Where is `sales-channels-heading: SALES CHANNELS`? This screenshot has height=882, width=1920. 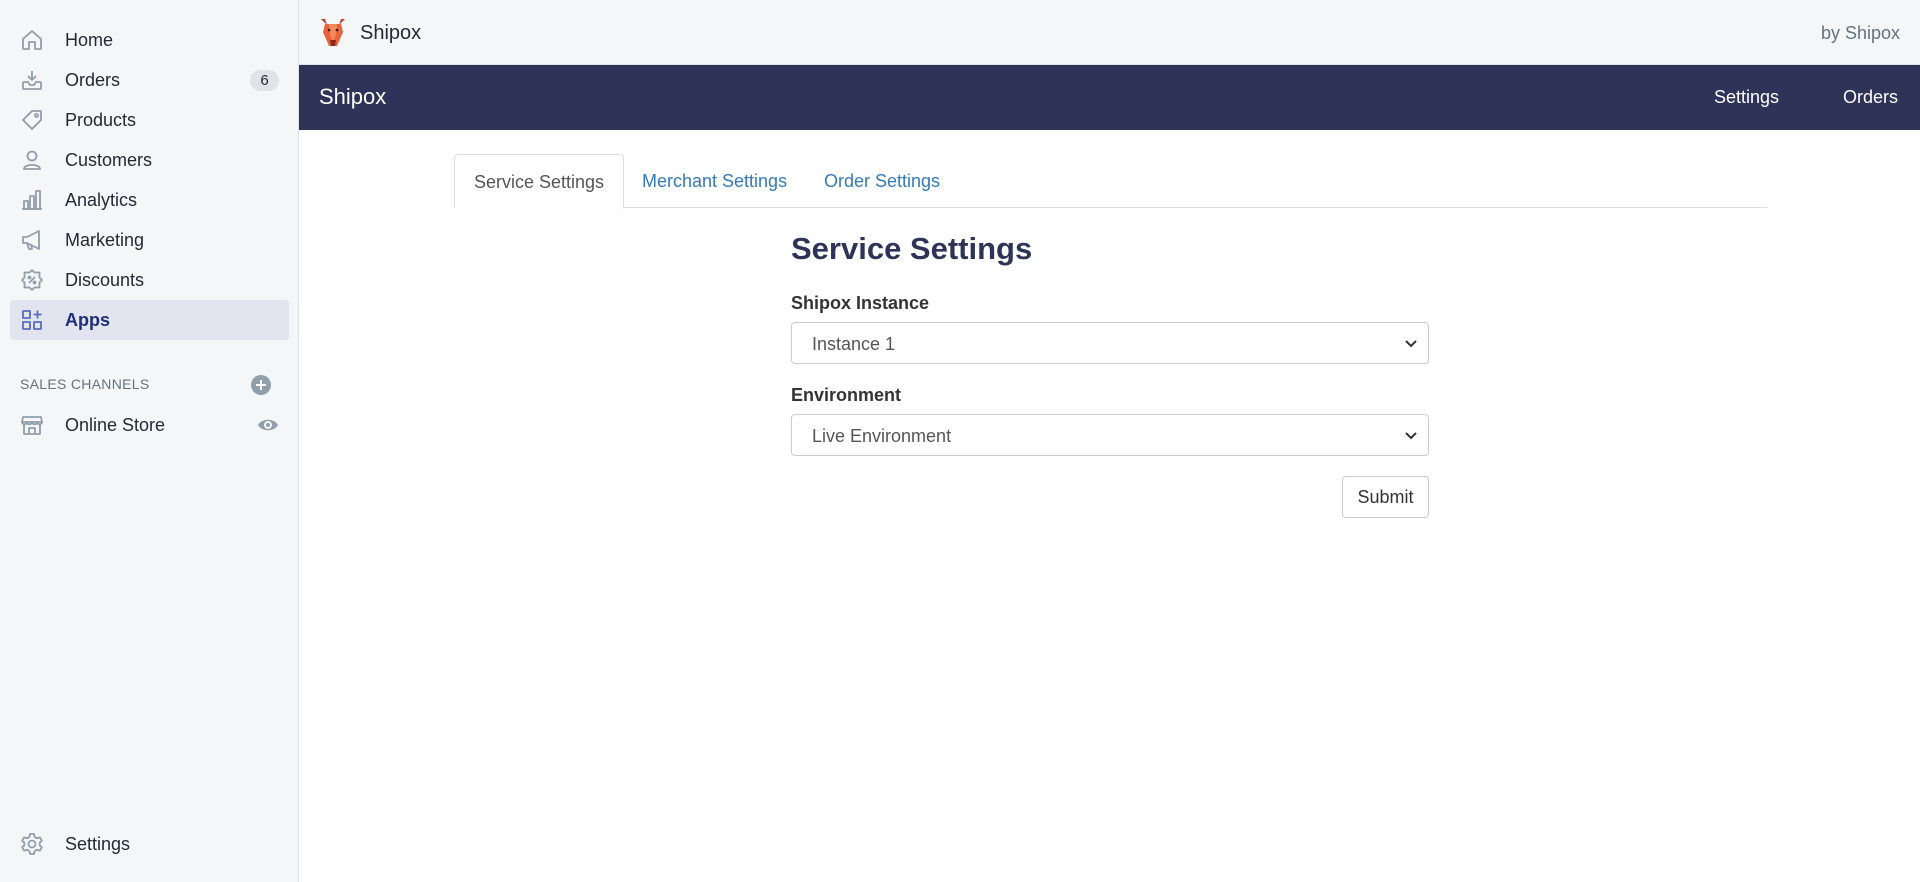
sales-channels-heading: SALES CHANNELS is located at coordinates (85, 384).